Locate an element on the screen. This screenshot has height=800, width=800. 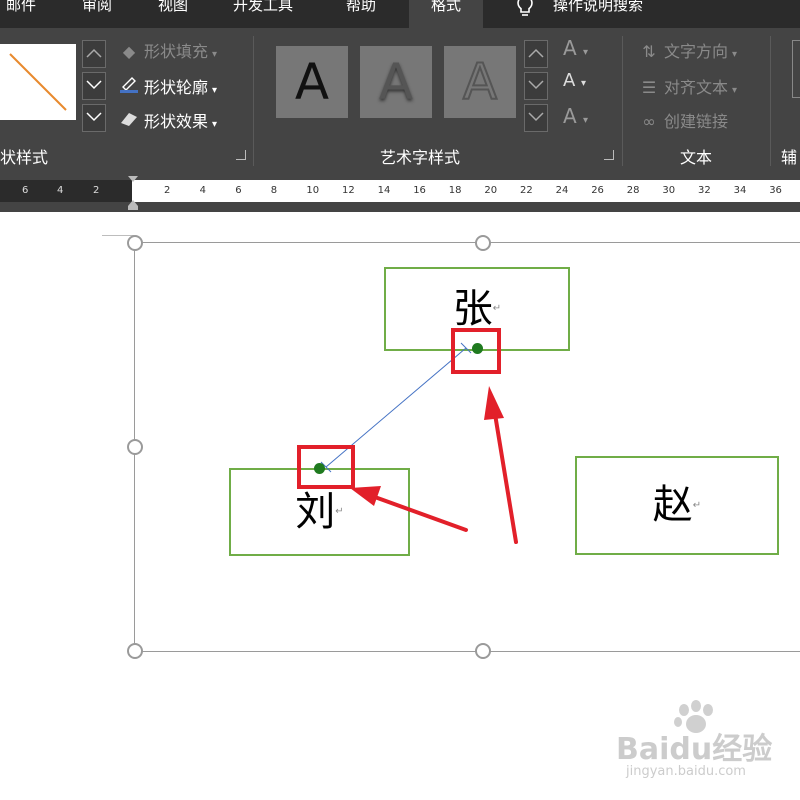
ruler-tick: 36 is located at coordinates (775, 190).